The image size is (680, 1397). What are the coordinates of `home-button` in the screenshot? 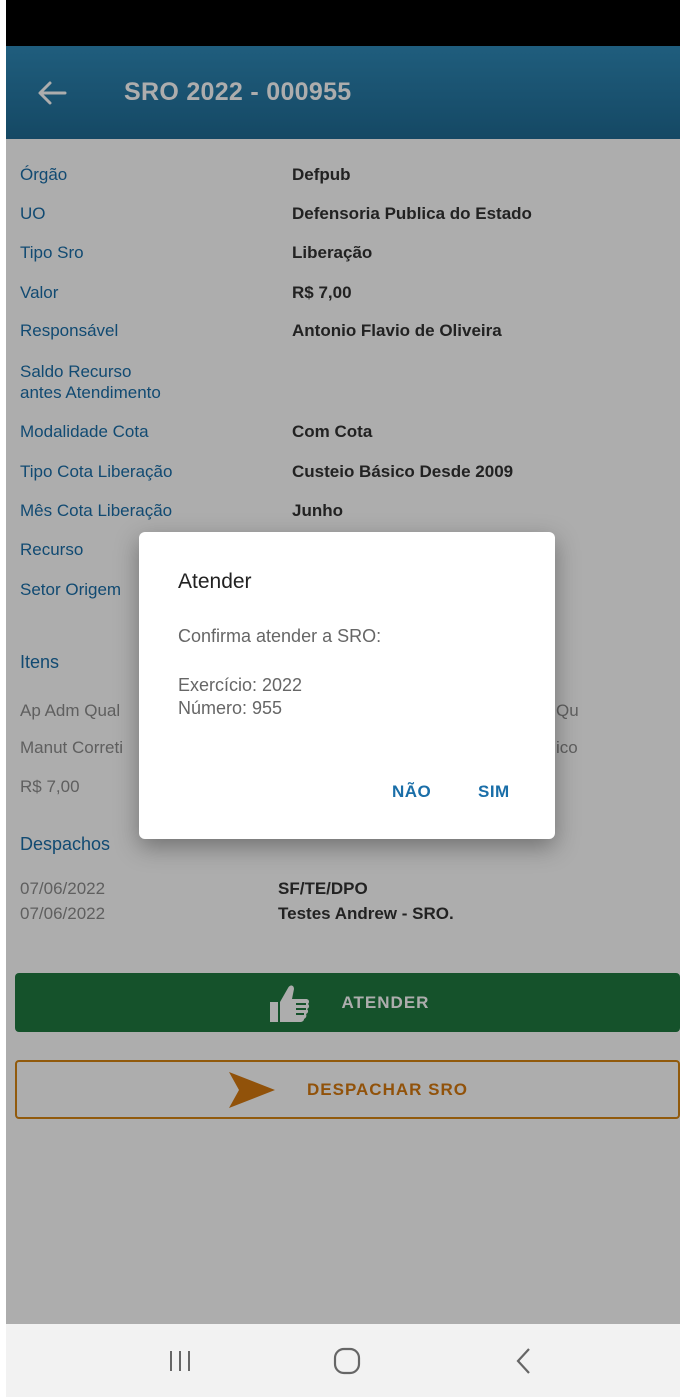 It's located at (347, 1360).